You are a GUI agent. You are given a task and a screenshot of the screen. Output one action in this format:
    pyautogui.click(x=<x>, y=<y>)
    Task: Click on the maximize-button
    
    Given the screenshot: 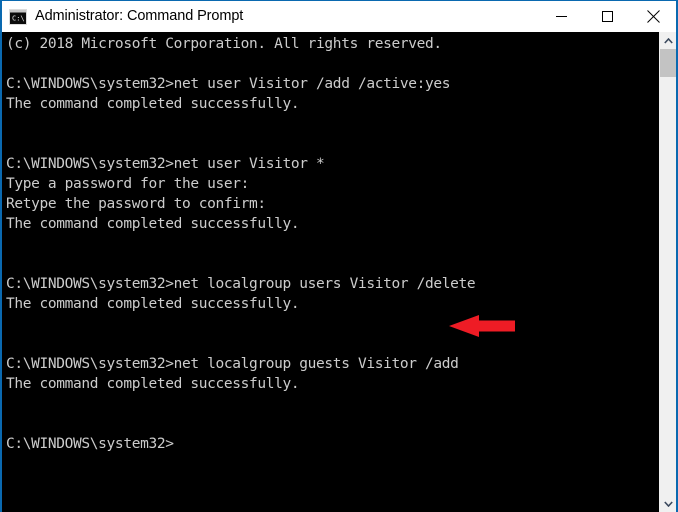 What is the action you would take?
    pyautogui.click(x=607, y=16)
    